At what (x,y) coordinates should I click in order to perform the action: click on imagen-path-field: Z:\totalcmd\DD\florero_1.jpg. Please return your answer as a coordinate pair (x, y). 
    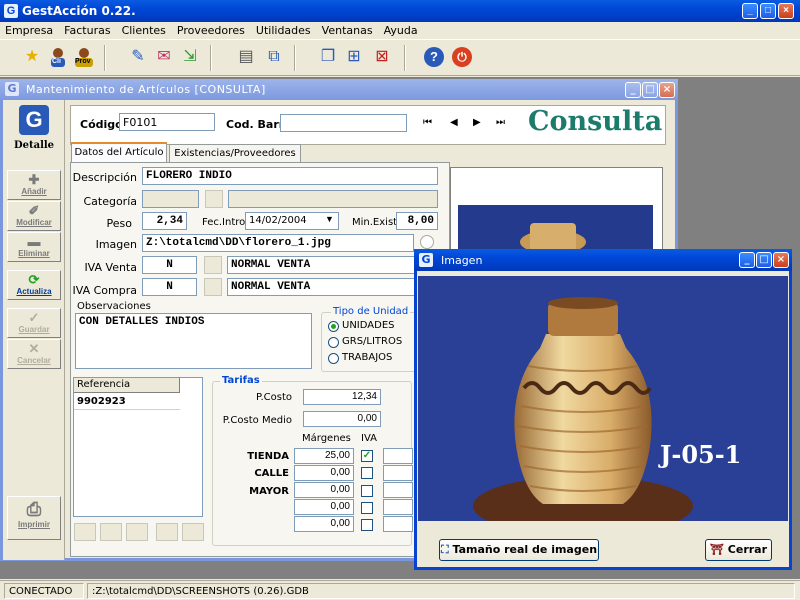
    Looking at the image, I should click on (278, 243).